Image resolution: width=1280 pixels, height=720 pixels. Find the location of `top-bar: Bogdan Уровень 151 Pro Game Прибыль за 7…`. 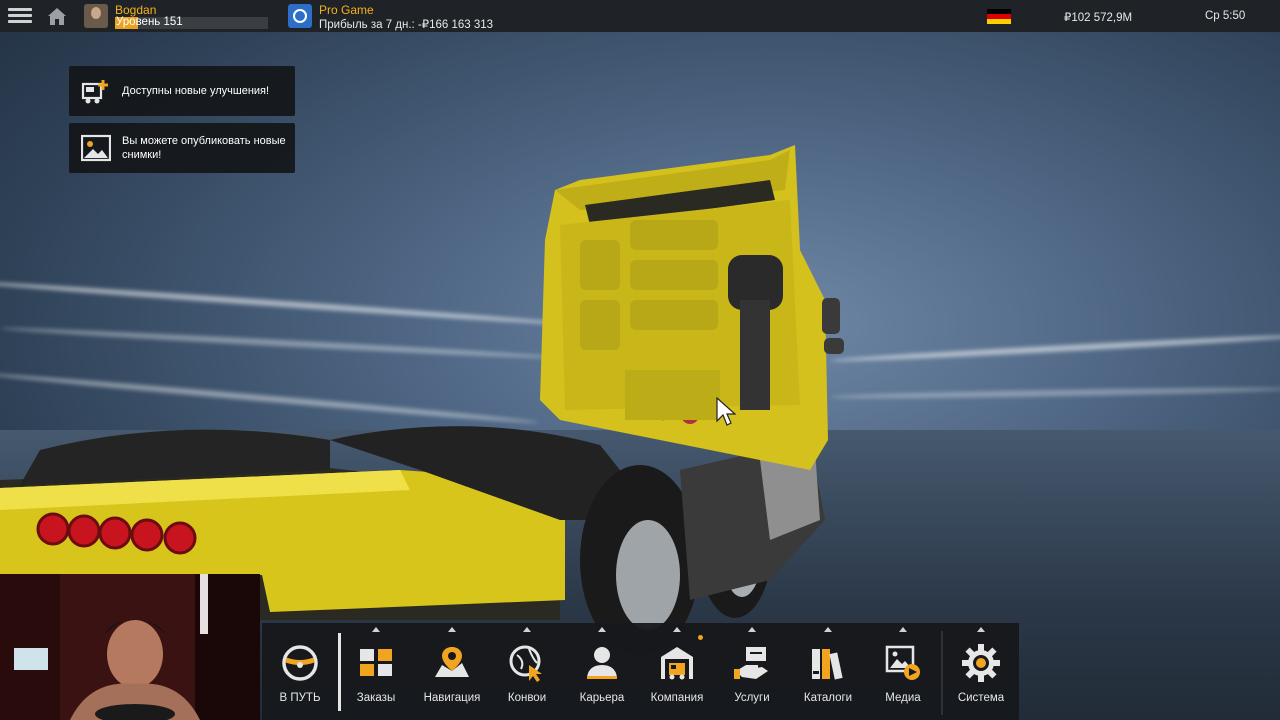

top-bar: Bogdan Уровень 151 Pro Game Прибыль за 7… is located at coordinates (640, 16).